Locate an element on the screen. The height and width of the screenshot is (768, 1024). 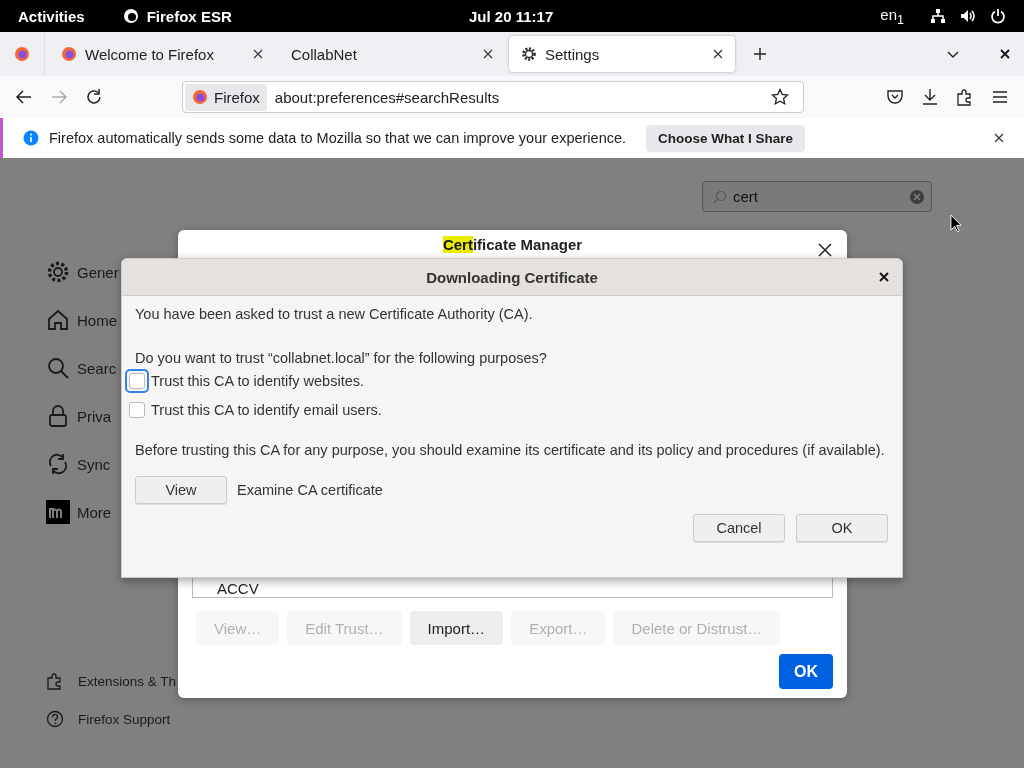
advice-text: Before trusting this CA for any purpose, you should examine its certificate and its policy and procedures (if available). is located at coordinates (510, 450).